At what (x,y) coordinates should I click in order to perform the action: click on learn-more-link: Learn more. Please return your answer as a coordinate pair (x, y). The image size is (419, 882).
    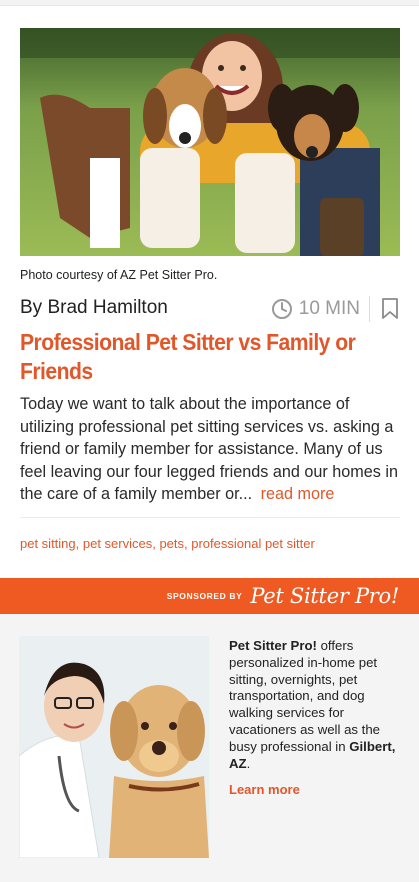
    Looking at the image, I should click on (315, 790).